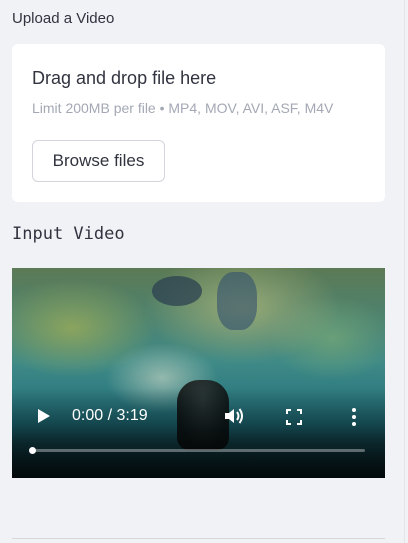 This screenshot has width=408, height=543. I want to click on video-time-display: 0:00 / 3:19, so click(110, 415).